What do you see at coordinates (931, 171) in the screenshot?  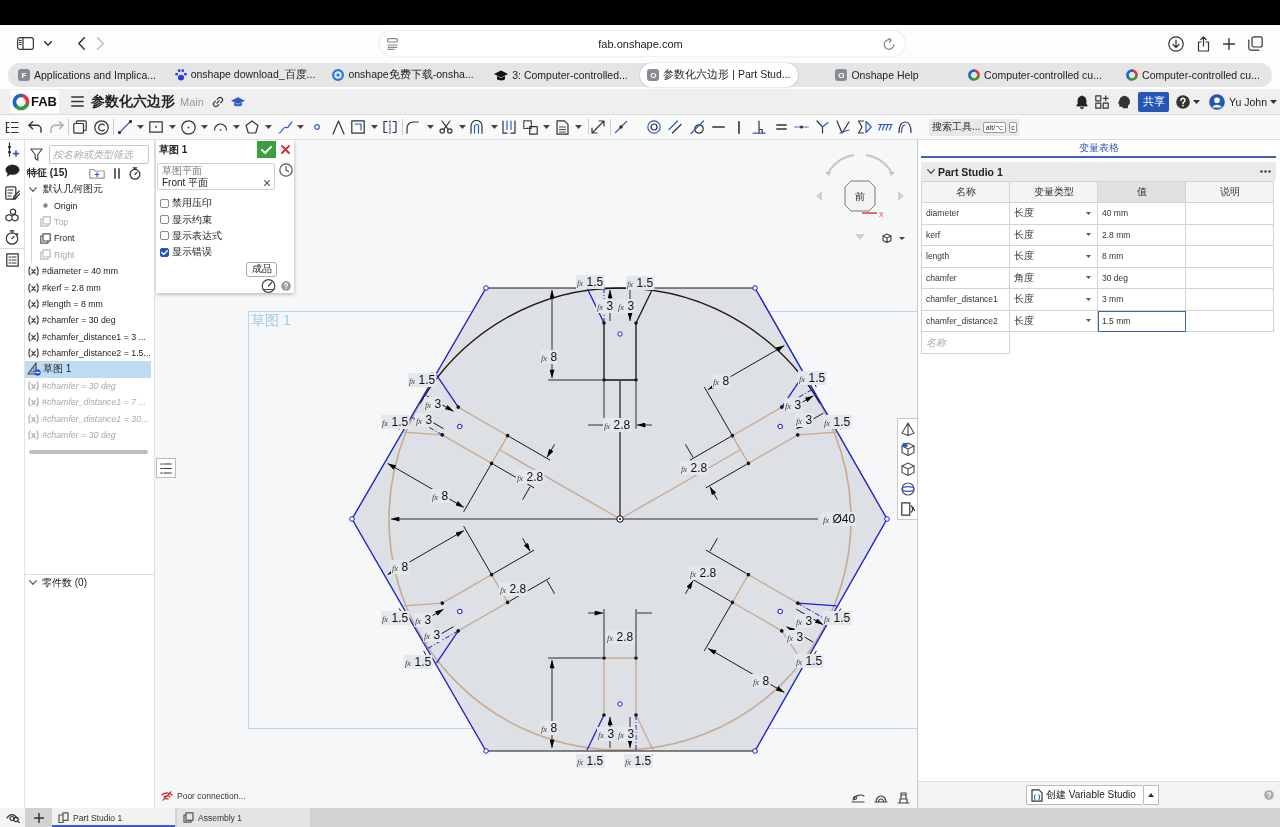 I see `chevron-down-icon` at bounding box center [931, 171].